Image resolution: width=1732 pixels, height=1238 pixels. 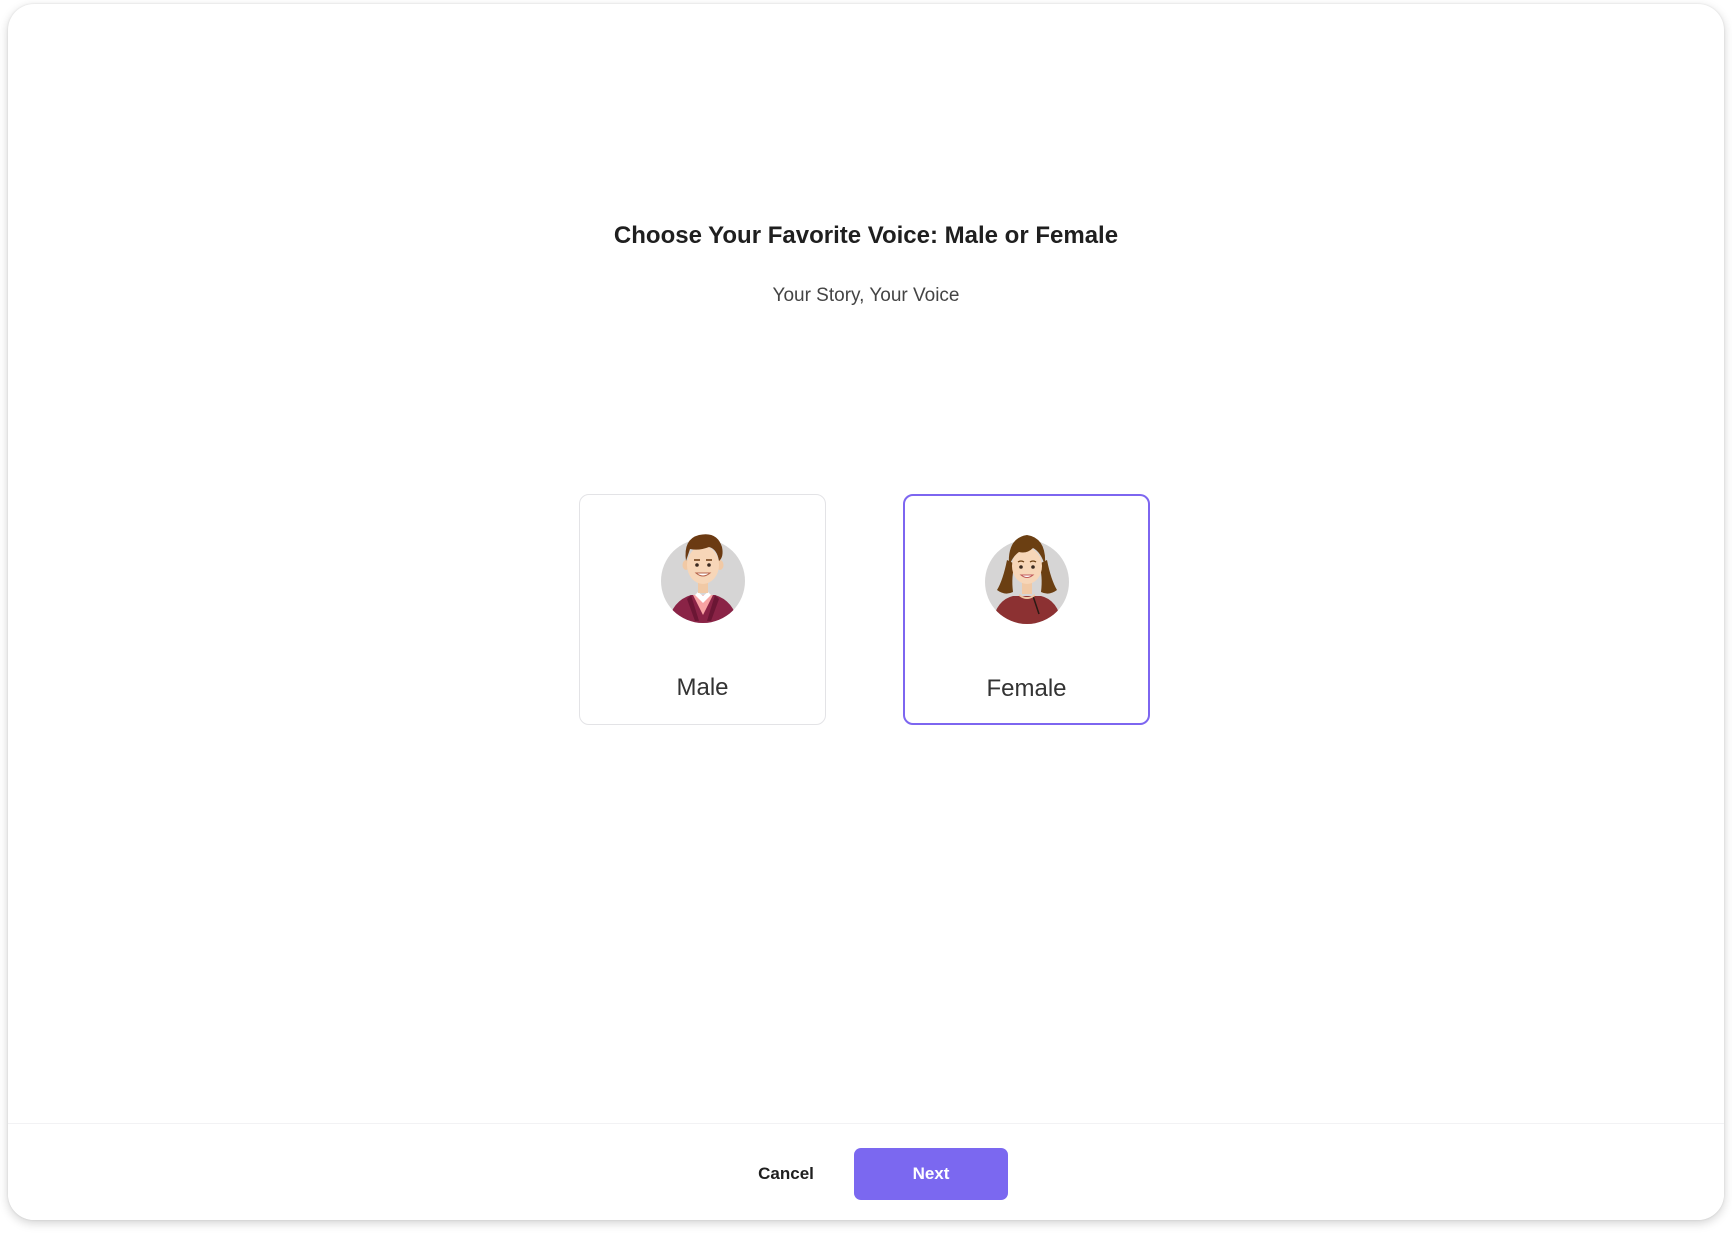 I want to click on male-option-label: Male, so click(x=702, y=687).